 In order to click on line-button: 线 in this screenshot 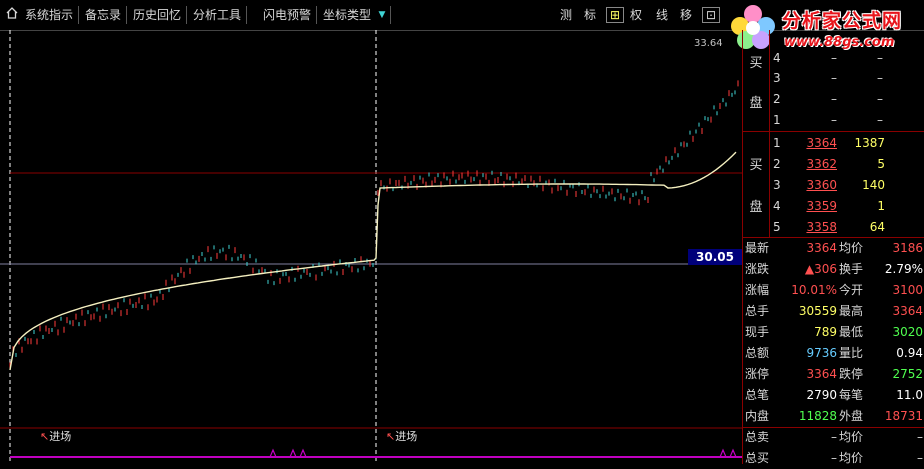, I will do `click(662, 15)`.